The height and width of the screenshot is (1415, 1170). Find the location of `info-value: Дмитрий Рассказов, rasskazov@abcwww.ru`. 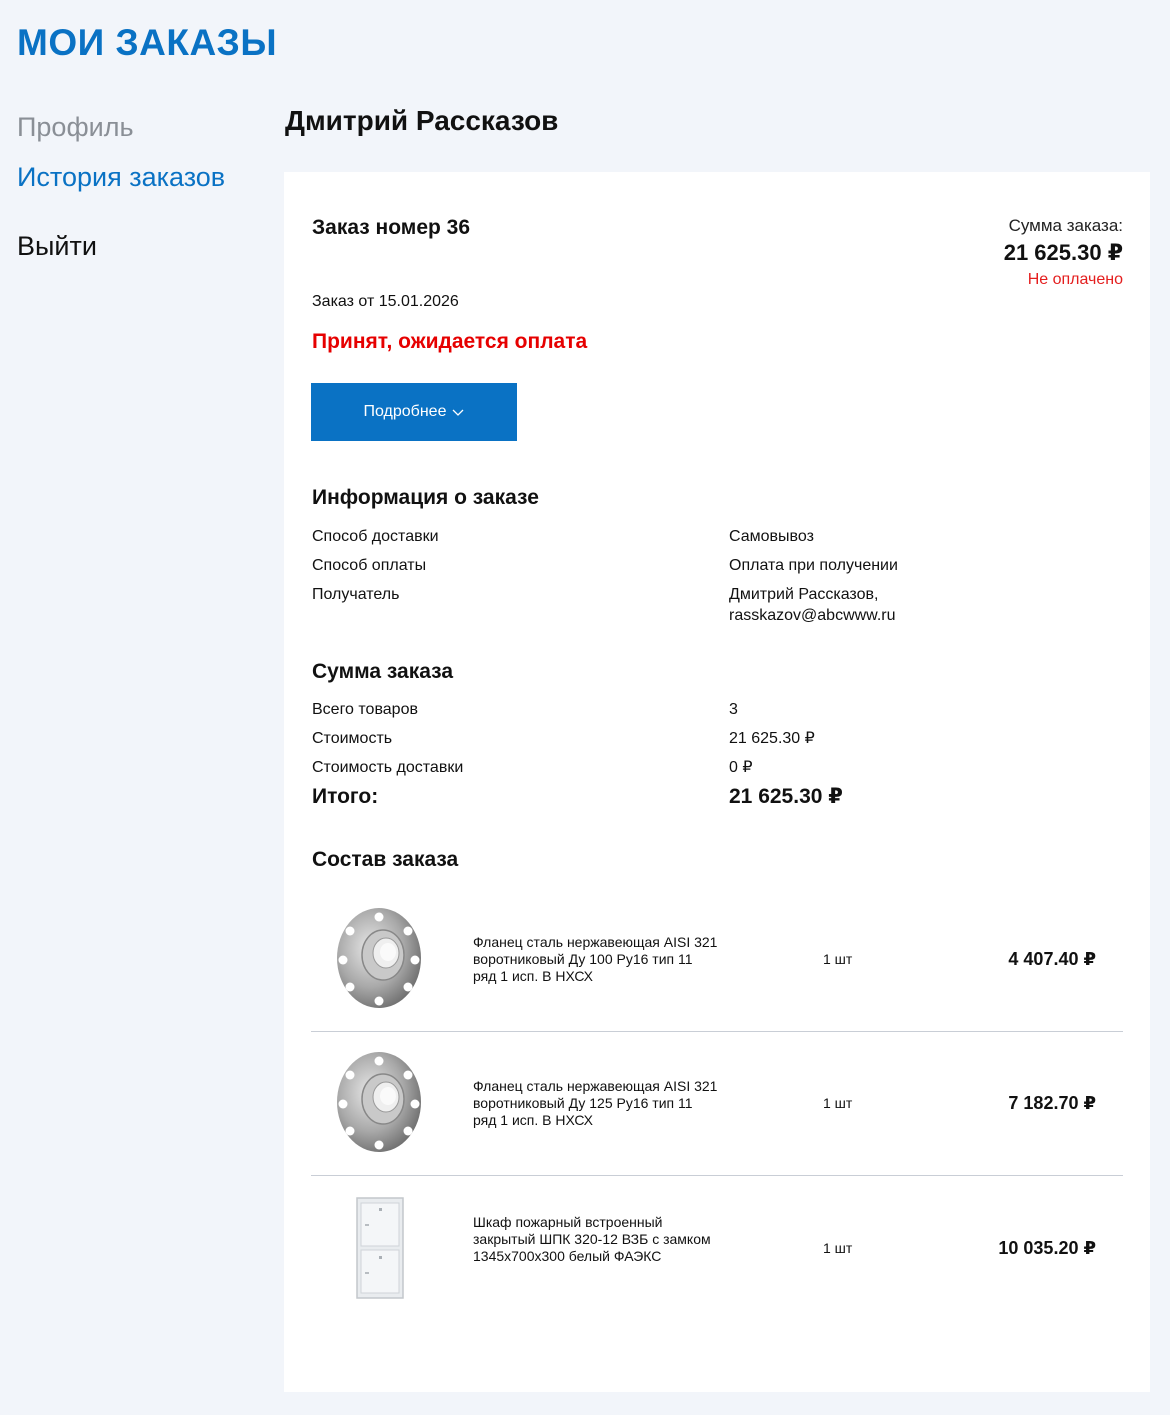

info-value: Дмитрий Рассказов, rasskazov@abcwww.ru is located at coordinates (812, 605).